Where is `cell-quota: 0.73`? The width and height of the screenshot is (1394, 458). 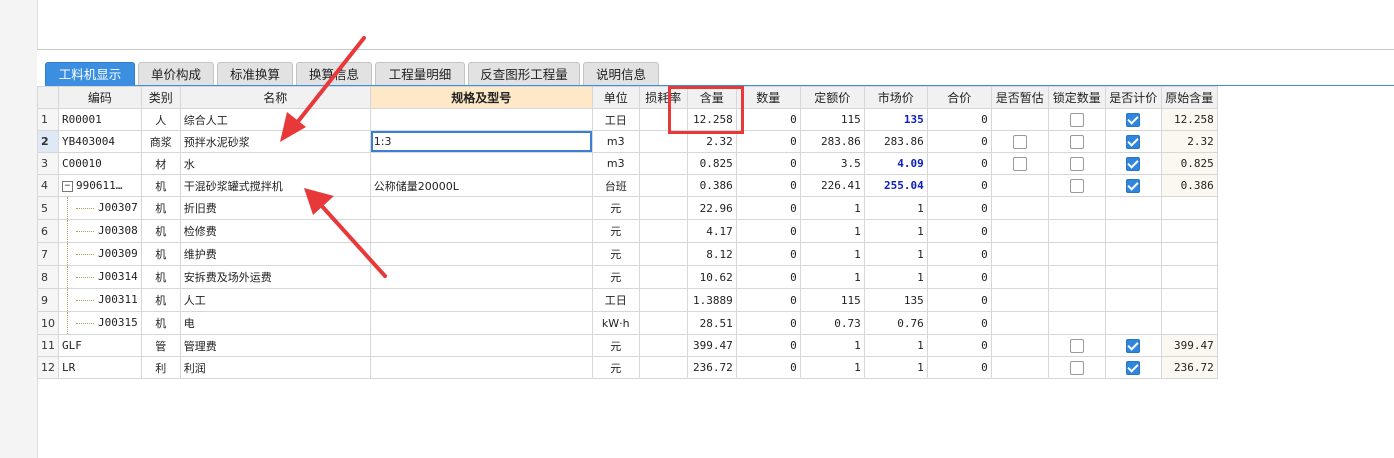 cell-quota: 0.73 is located at coordinates (832, 323).